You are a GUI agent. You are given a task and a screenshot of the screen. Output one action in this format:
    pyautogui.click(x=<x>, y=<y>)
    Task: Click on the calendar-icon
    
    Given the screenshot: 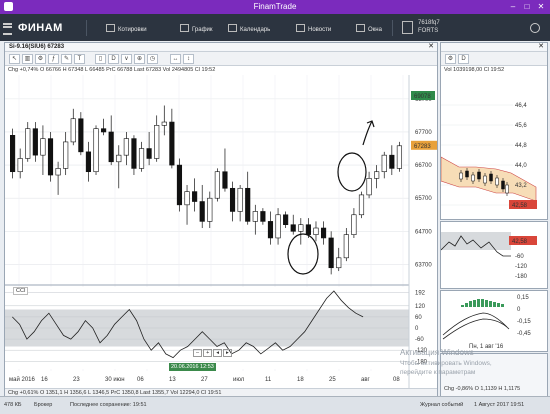 What is the action you would take?
    pyautogui.click(x=232, y=28)
    